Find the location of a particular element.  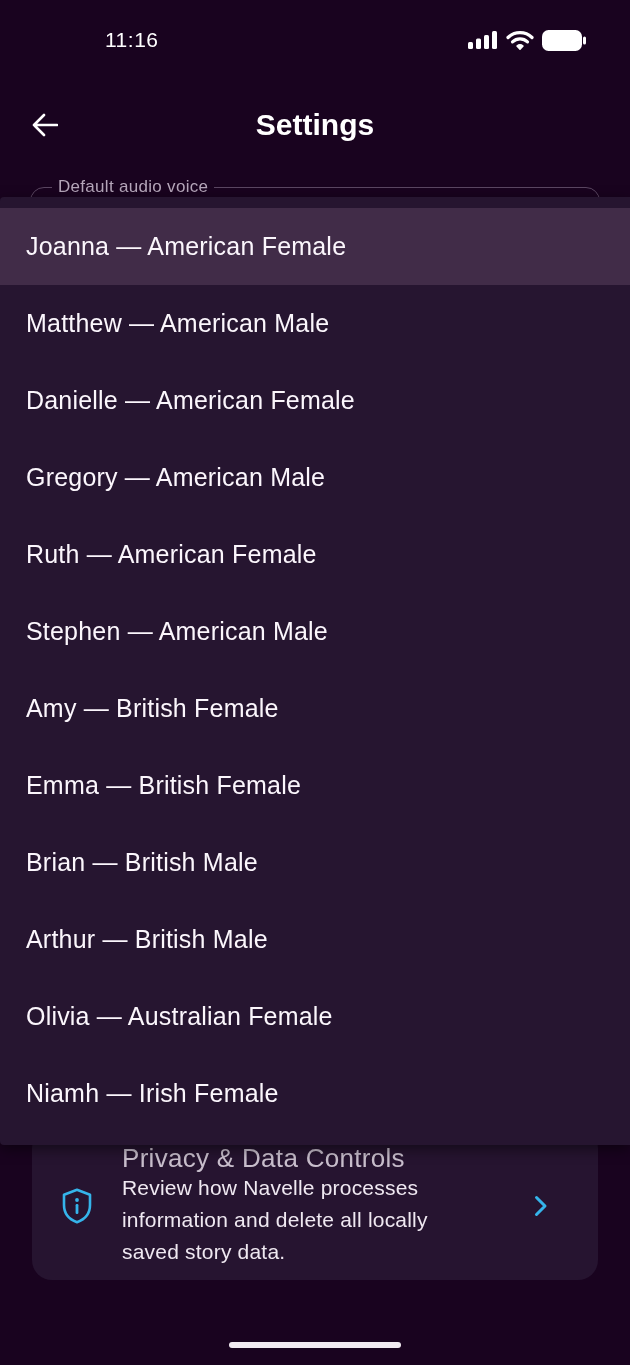

shield-info-icon is located at coordinates (77, 1206).